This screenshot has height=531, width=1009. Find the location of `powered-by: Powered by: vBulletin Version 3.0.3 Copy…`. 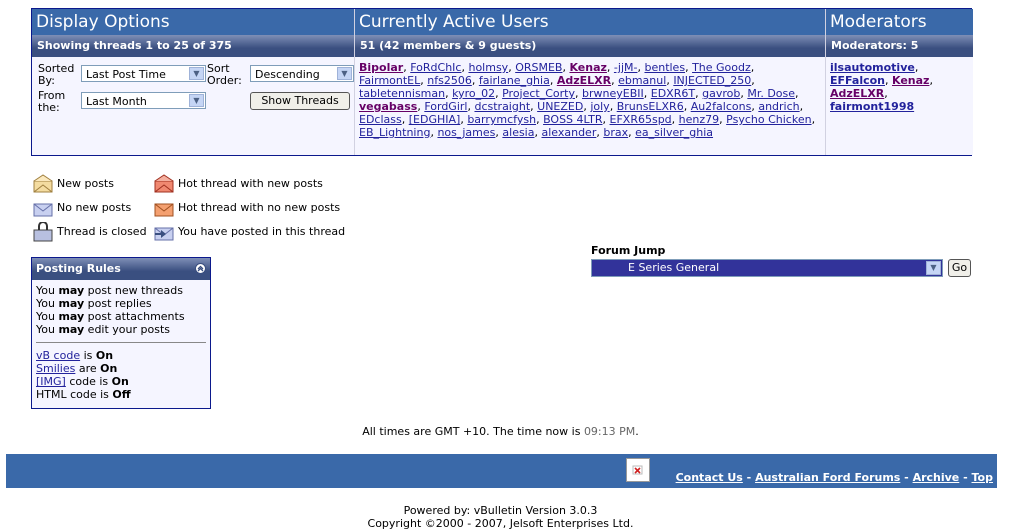

powered-by: Powered by: vBulletin Version 3.0.3 Copy… is located at coordinates (500, 517).